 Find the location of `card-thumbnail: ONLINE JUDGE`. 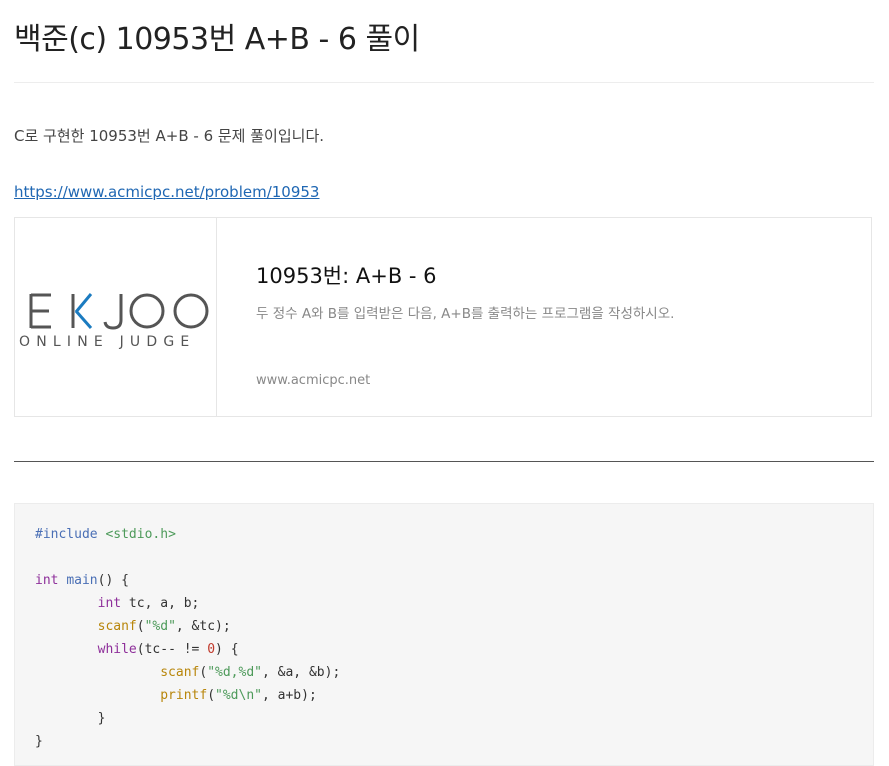

card-thumbnail: ONLINE JUDGE is located at coordinates (116, 317).